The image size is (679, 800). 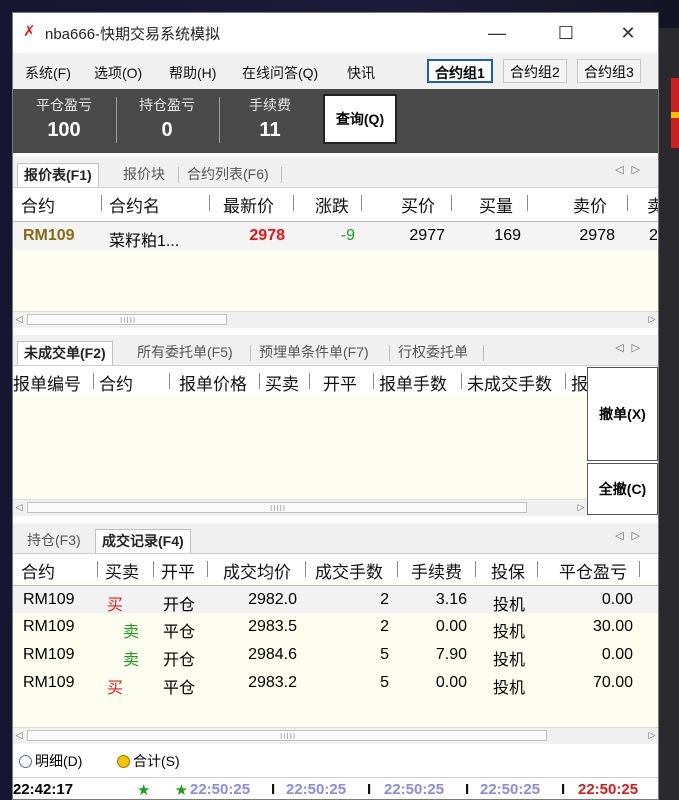 What do you see at coordinates (49, 626) in the screenshot?
I see `trade-symbol: RM109` at bounding box center [49, 626].